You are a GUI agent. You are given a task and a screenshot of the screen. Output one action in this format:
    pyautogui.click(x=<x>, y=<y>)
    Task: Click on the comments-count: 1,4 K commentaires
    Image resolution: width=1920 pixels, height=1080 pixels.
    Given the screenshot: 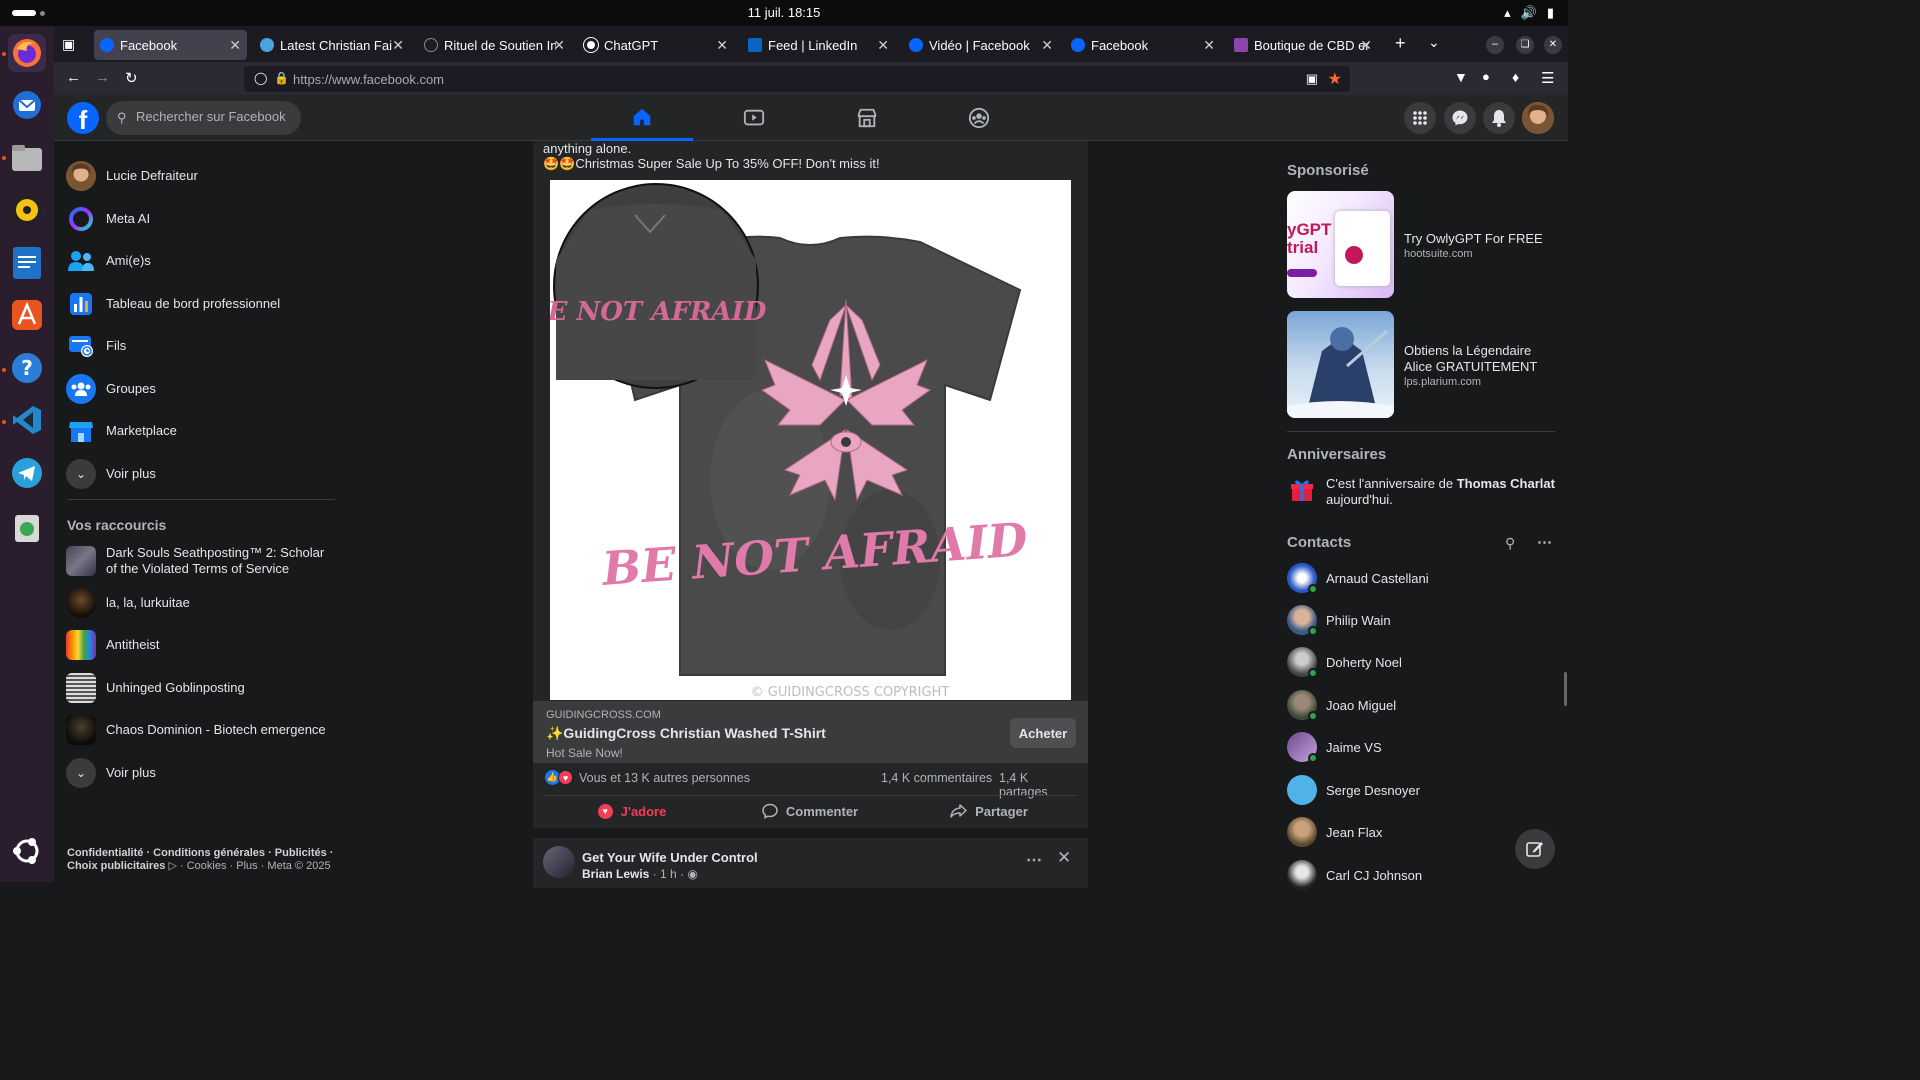 What is the action you would take?
    pyautogui.click(x=936, y=778)
    